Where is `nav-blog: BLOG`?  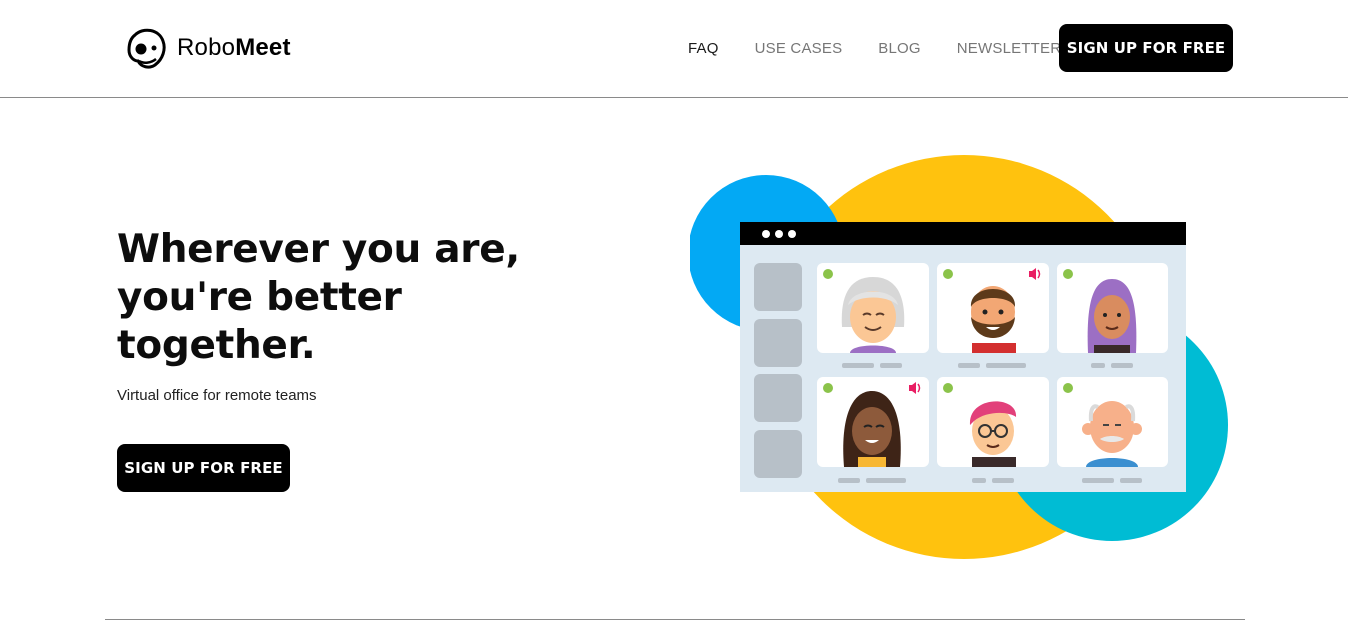 nav-blog: BLOG is located at coordinates (899, 48).